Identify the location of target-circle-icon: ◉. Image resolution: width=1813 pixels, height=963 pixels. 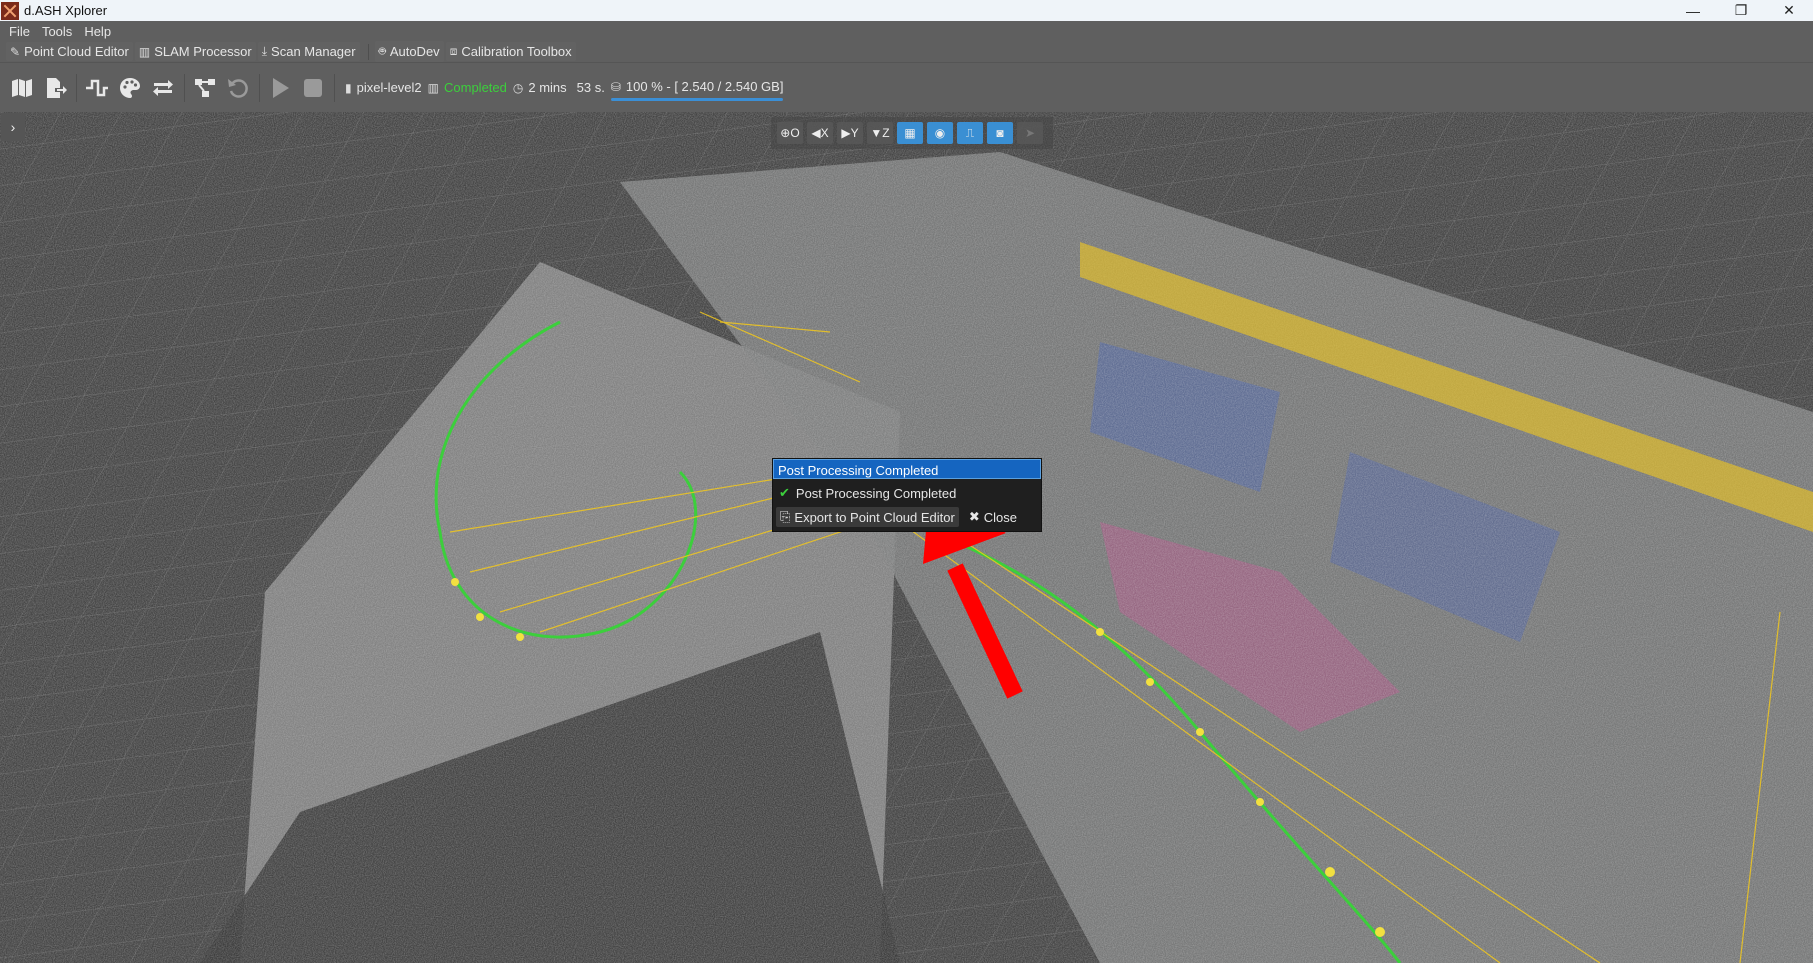
(940, 133).